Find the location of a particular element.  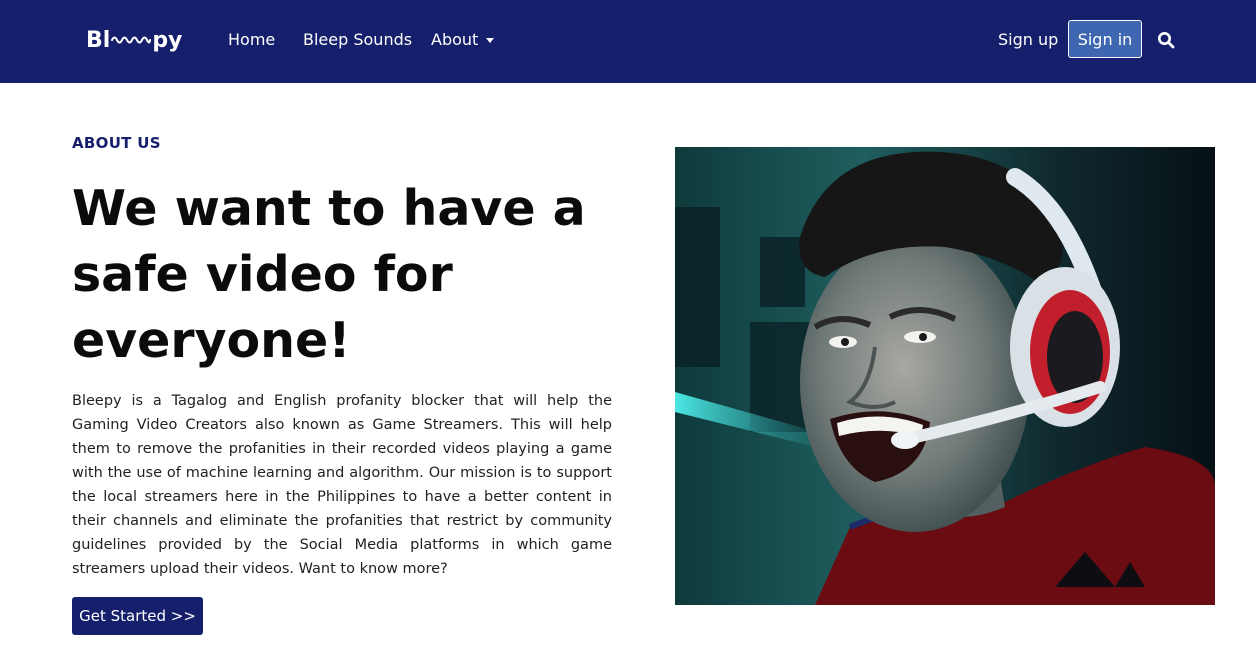

sign-up-link: Sign up is located at coordinates (1028, 40).